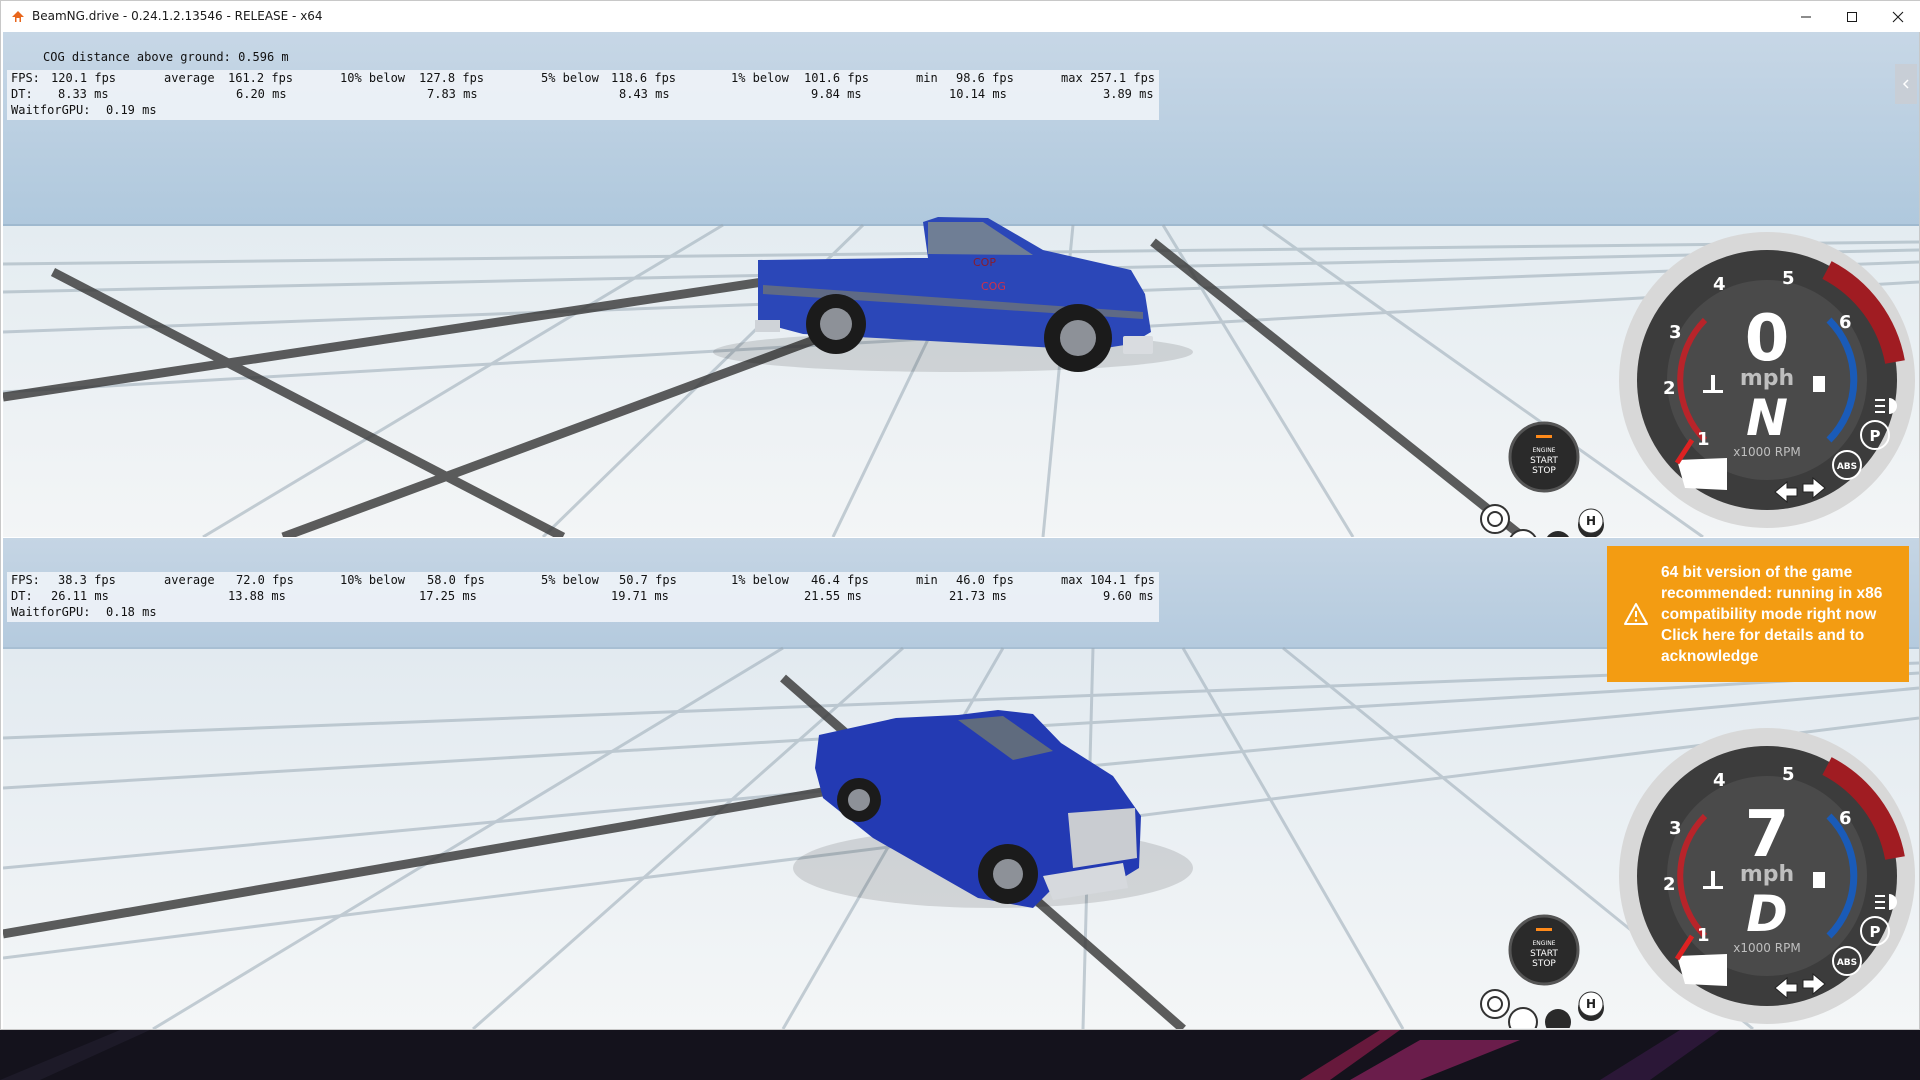 Image resolution: width=1920 pixels, height=1080 pixels. Describe the element at coordinates (993, 286) in the screenshot. I see `cog-label: COG` at that location.